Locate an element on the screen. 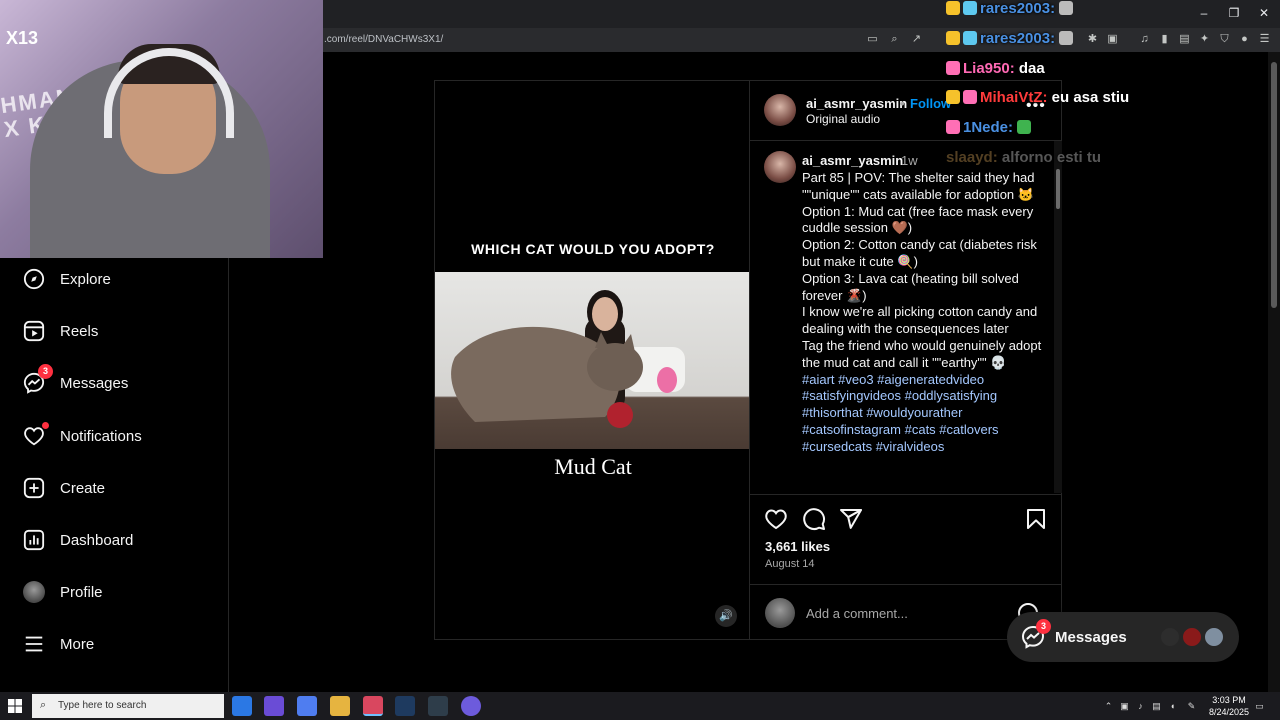 The width and height of the screenshot is (1280, 720). volume-icon: 🔊 is located at coordinates (726, 616).